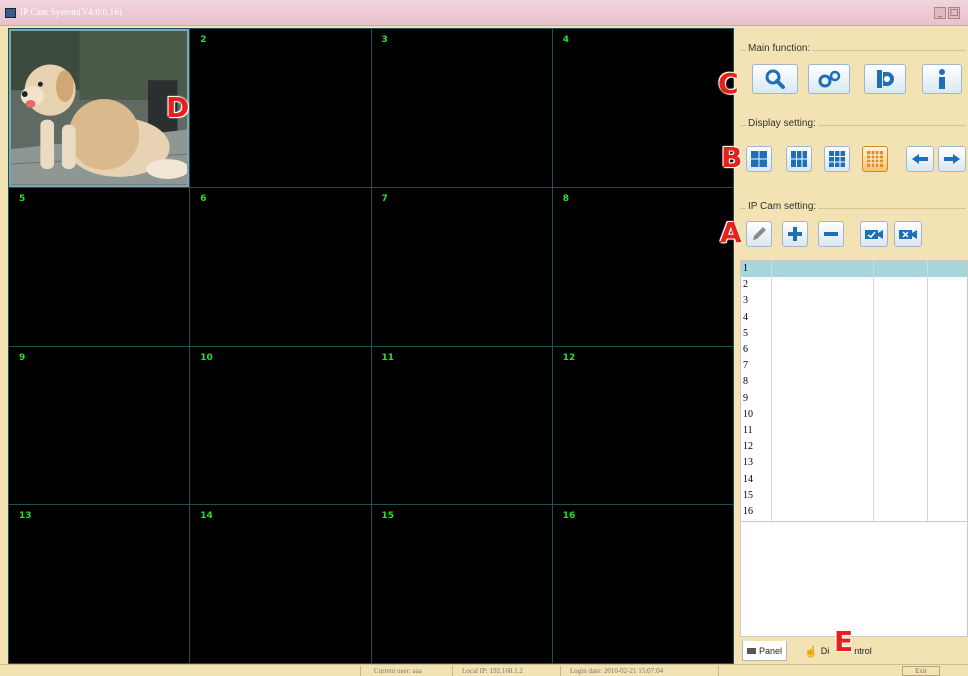 The height and width of the screenshot is (676, 968). Describe the element at coordinates (854, 431) in the screenshot. I see `table-row: 11` at that location.